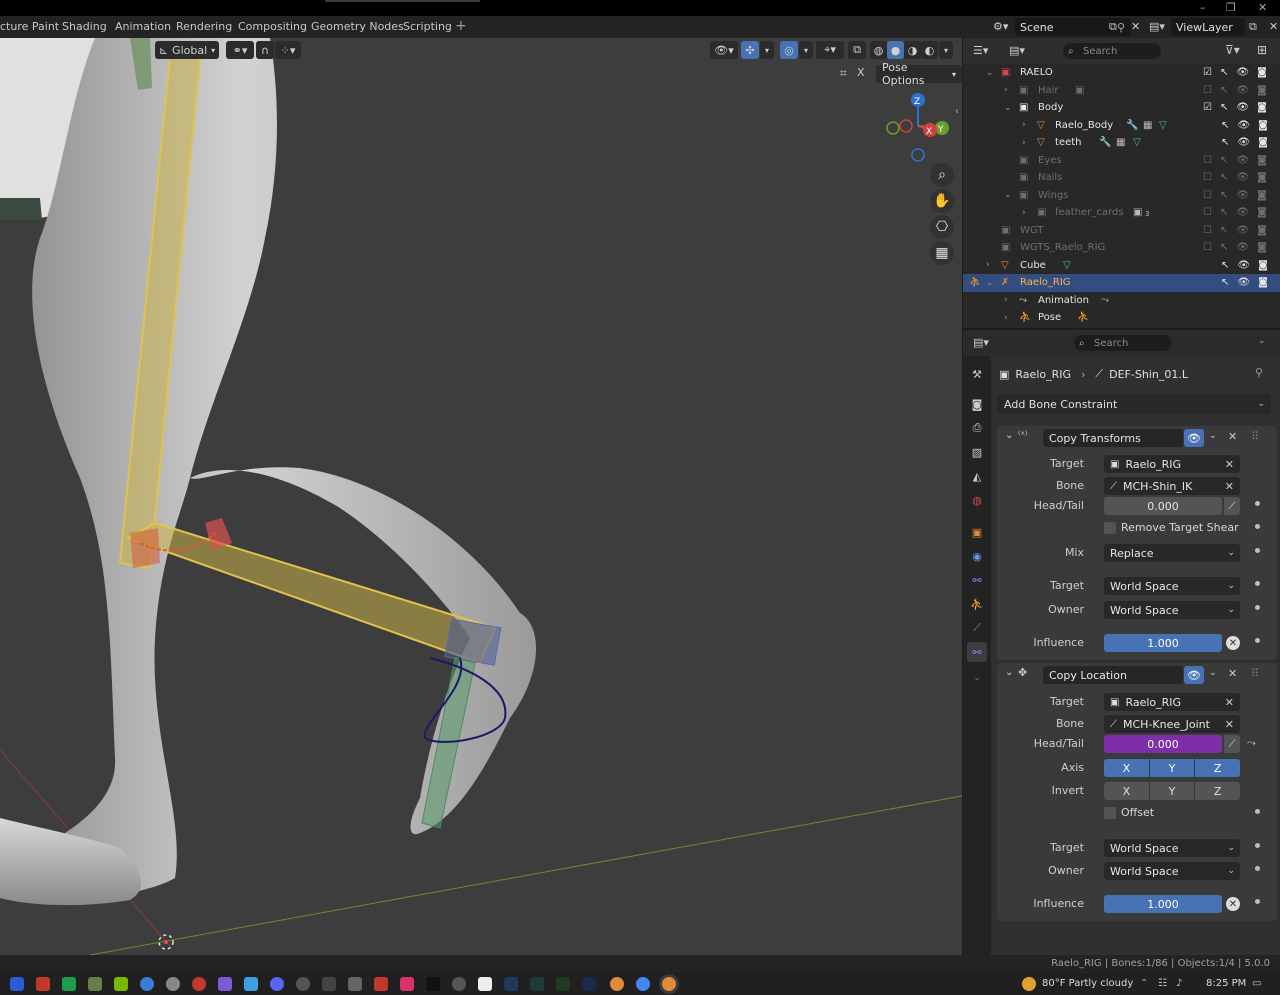 The height and width of the screenshot is (995, 1280). I want to click on pose-options-dropdown: Pose Options ▾, so click(919, 74).